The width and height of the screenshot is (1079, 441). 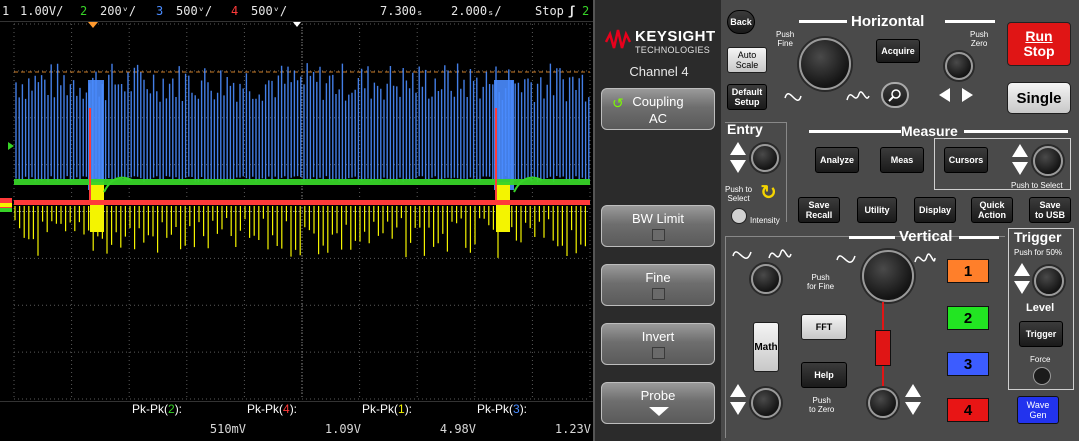 I want to click on horizontal-scale-knob, so click(x=825, y=64).